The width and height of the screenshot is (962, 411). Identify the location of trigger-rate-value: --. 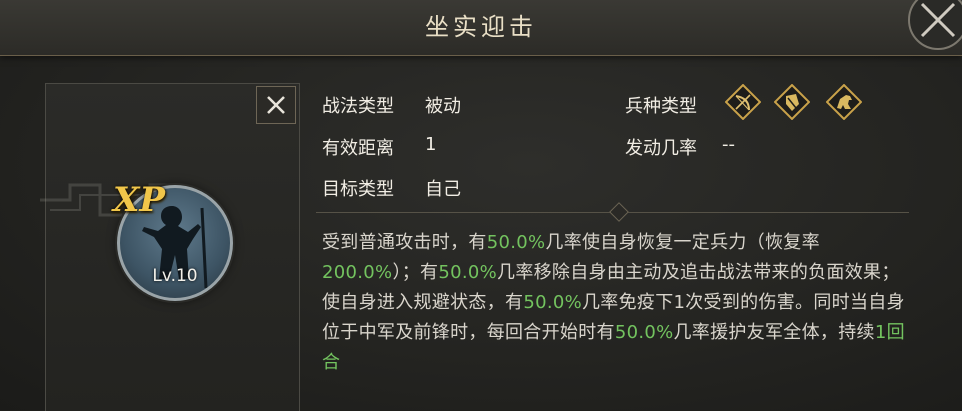
(728, 144).